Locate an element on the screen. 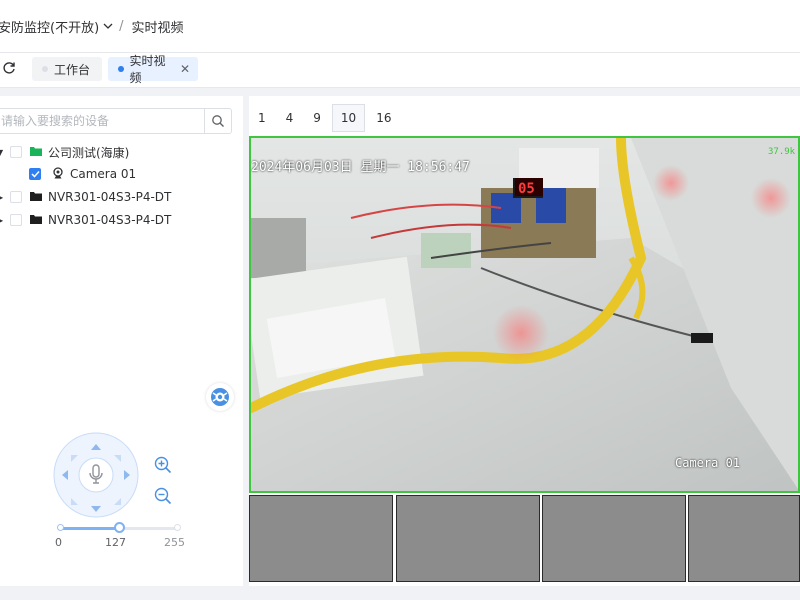  lifebuoy-icon is located at coordinates (220, 397).